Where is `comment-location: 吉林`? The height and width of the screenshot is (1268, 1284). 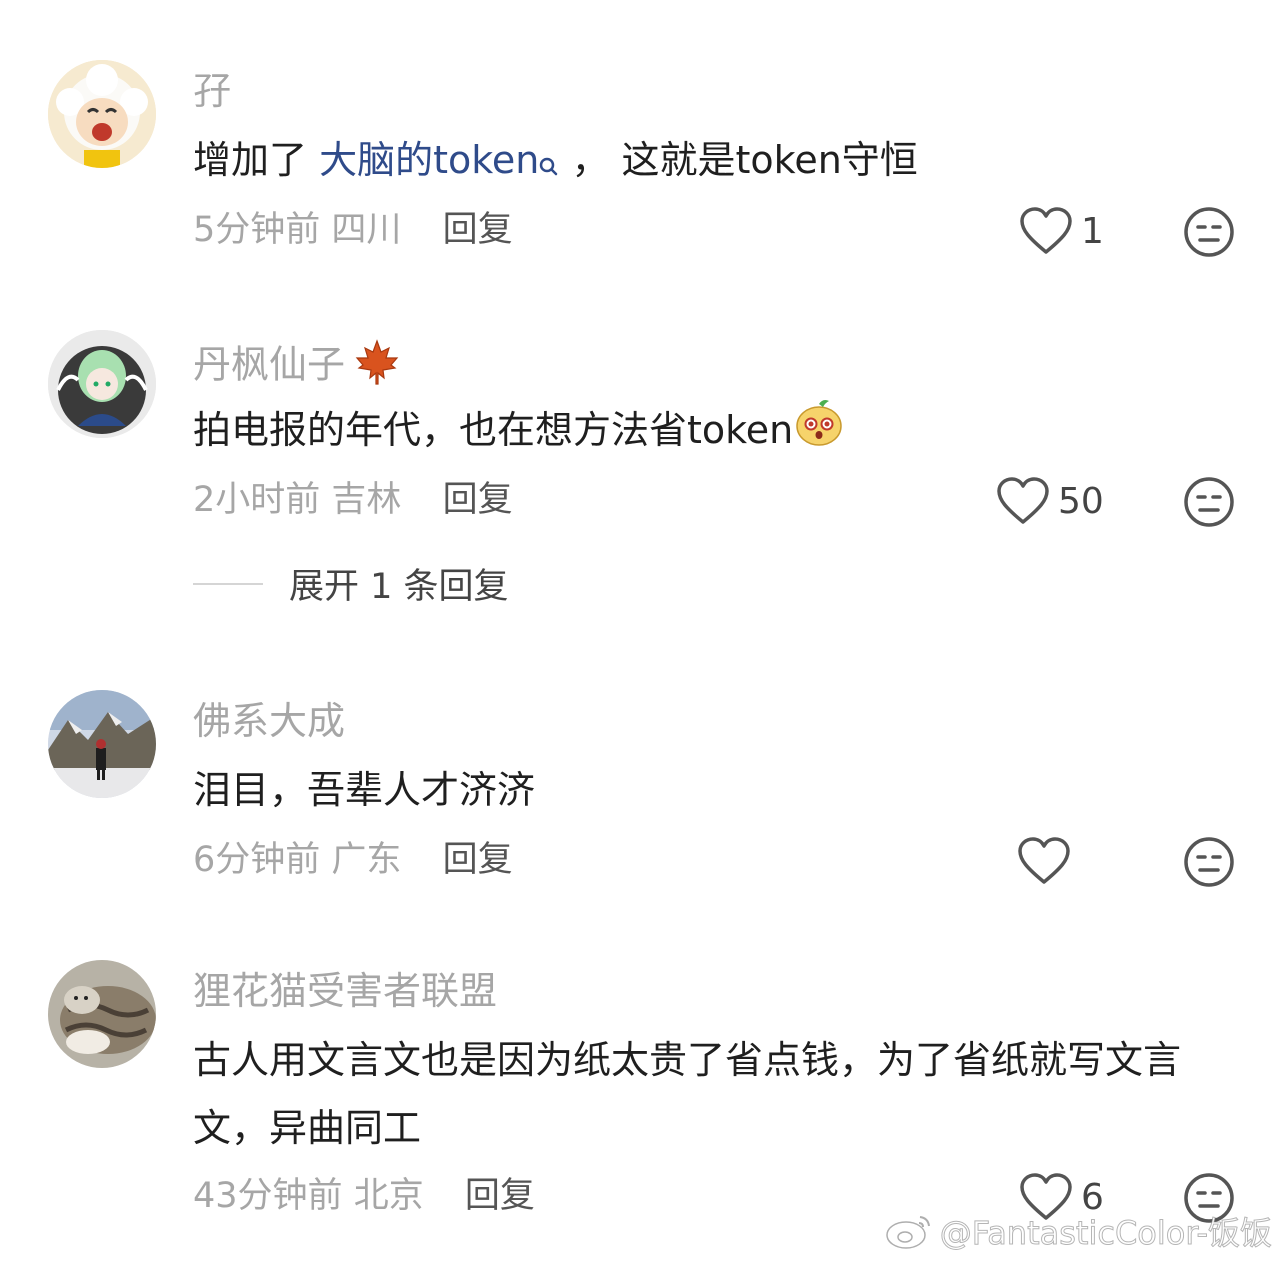
comment-location: 吉林 is located at coordinates (366, 500).